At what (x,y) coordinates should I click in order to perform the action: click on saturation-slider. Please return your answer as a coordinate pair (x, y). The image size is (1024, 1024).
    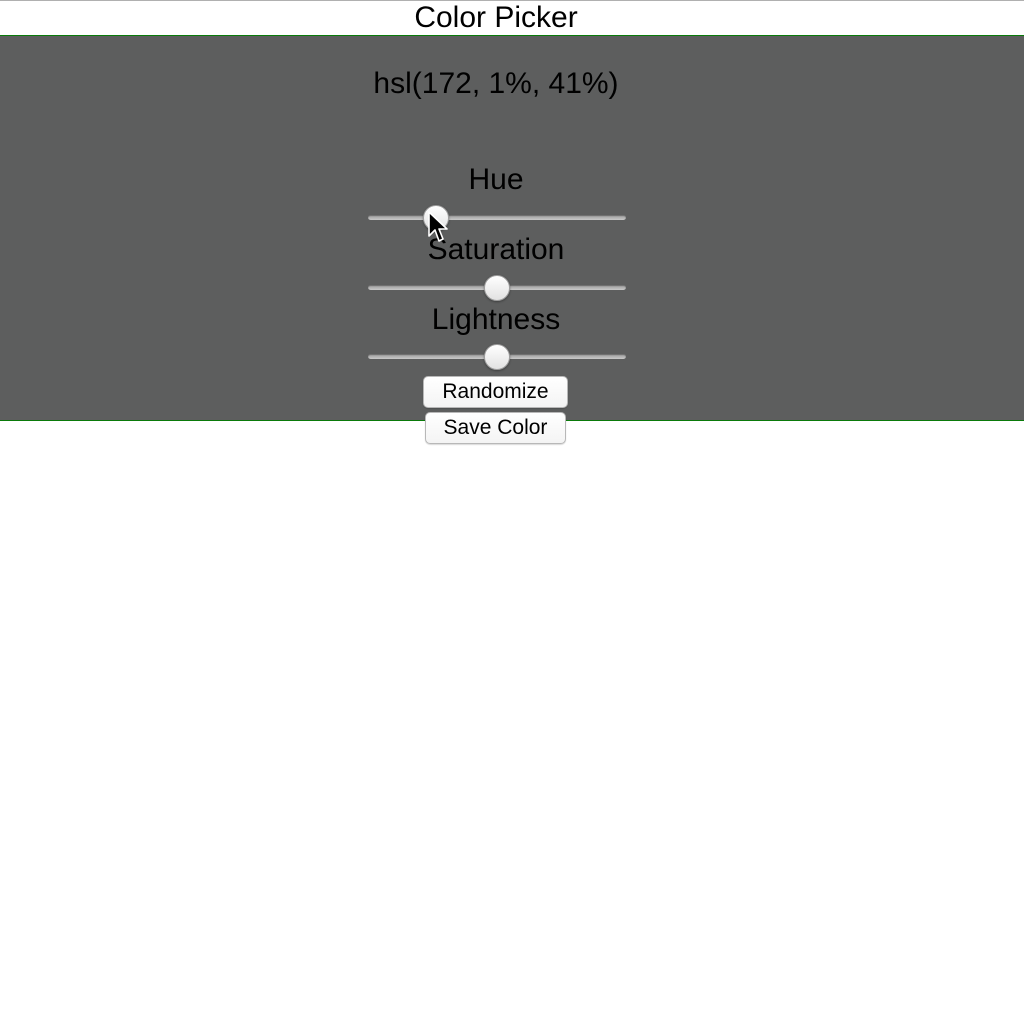
    Looking at the image, I should click on (497, 288).